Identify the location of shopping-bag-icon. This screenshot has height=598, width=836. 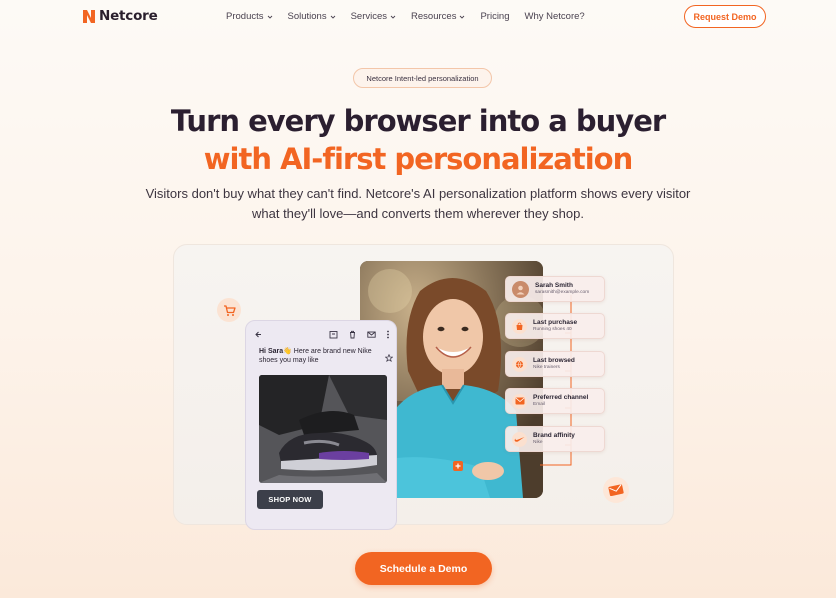
(519, 326).